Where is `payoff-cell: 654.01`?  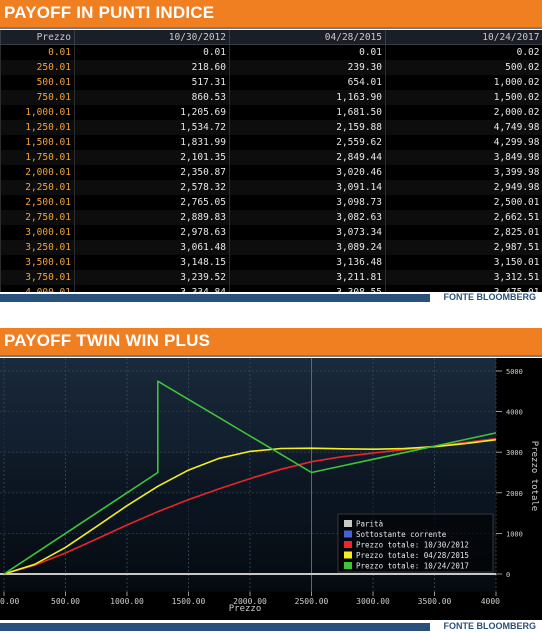 payoff-cell: 654.01 is located at coordinates (307, 82).